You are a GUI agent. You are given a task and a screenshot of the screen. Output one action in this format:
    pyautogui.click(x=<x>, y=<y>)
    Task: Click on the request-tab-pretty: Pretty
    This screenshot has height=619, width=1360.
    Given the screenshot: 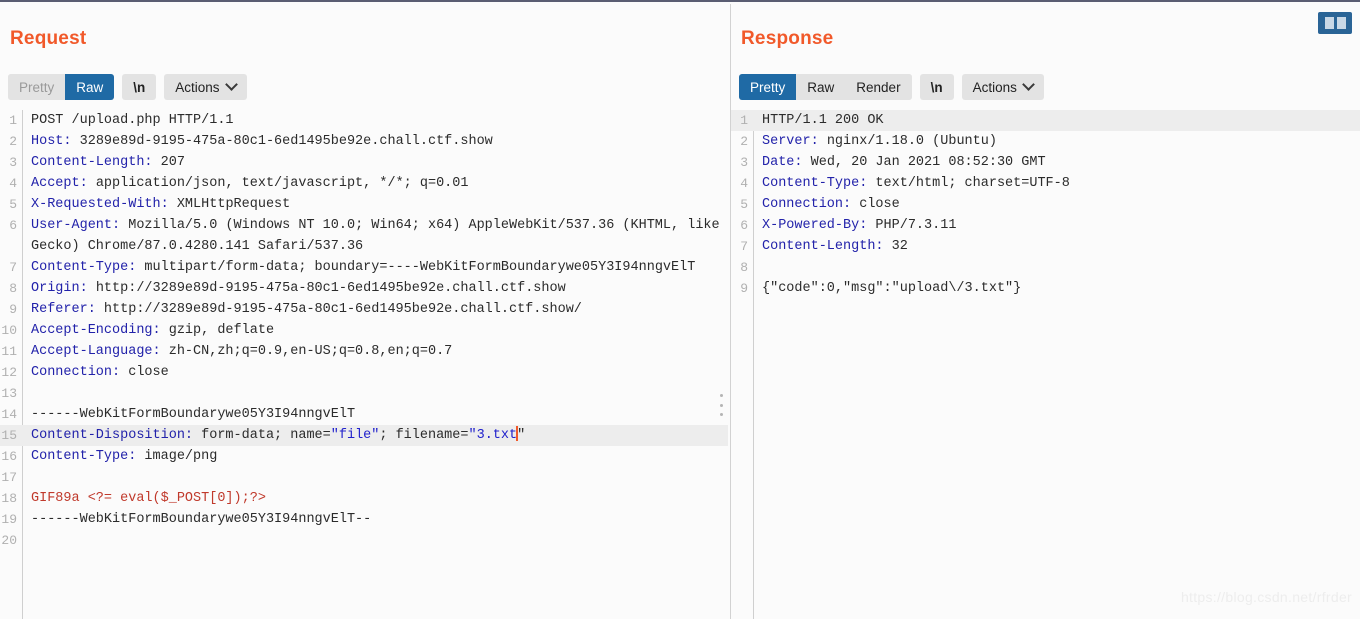 What is the action you would take?
    pyautogui.click(x=37, y=87)
    